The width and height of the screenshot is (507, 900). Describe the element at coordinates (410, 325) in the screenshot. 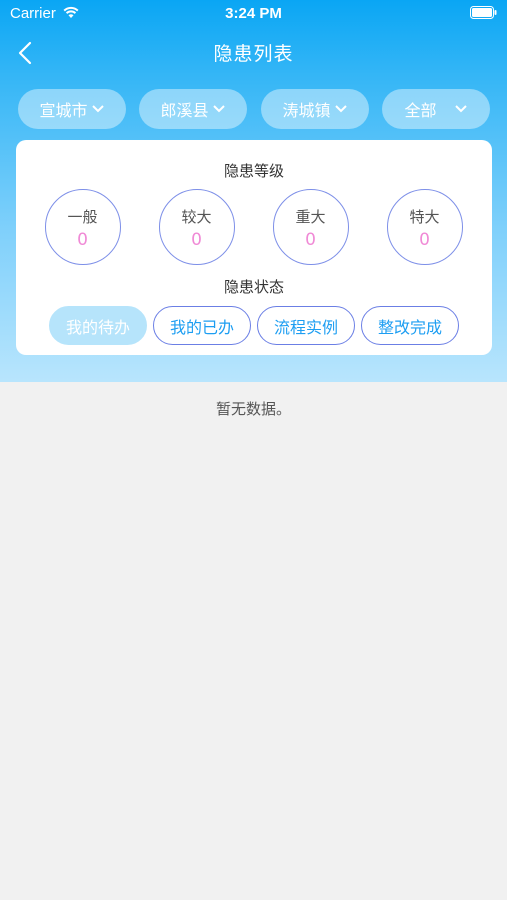

I see `tab-rectification-complete: 整改完成` at that location.